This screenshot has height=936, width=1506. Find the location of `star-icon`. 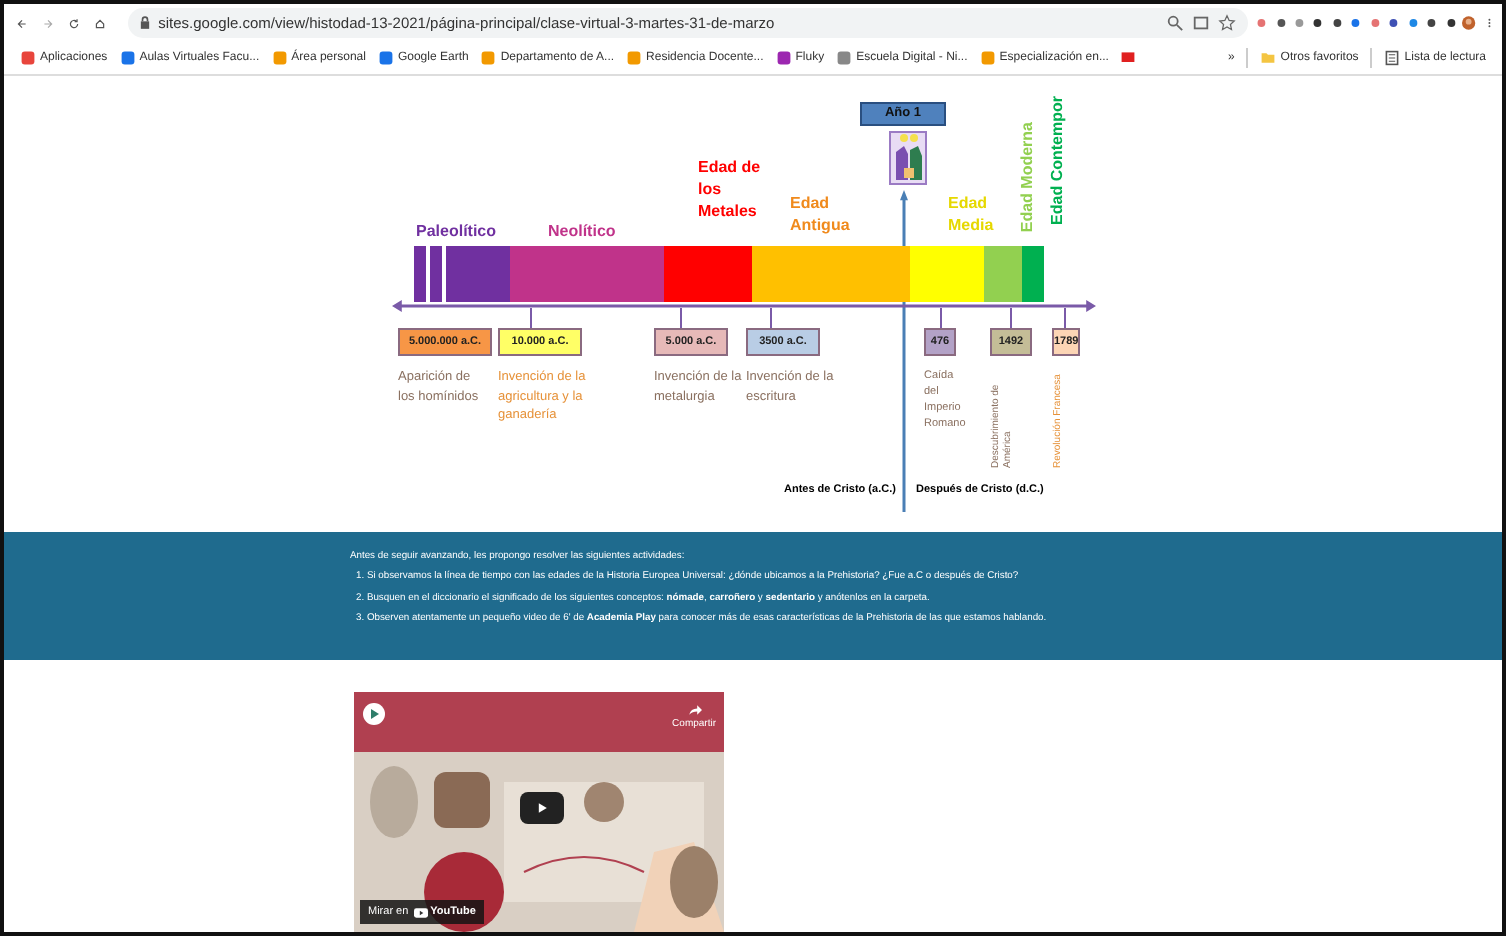

star-icon is located at coordinates (1227, 23).